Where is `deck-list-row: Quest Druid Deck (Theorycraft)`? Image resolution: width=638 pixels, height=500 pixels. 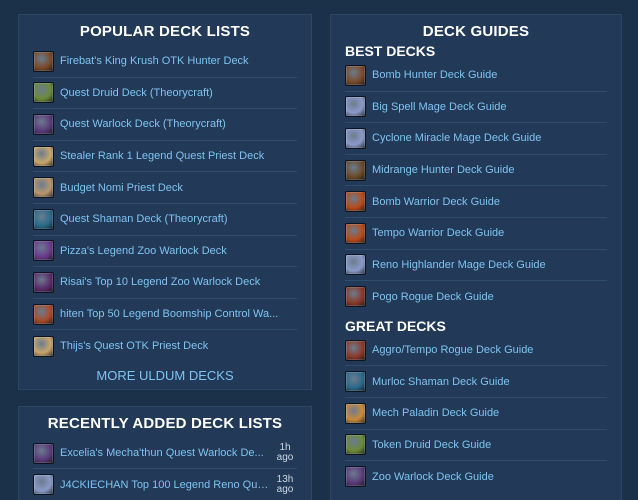
deck-list-row: Quest Druid Deck (Theorycraft) is located at coordinates (165, 94).